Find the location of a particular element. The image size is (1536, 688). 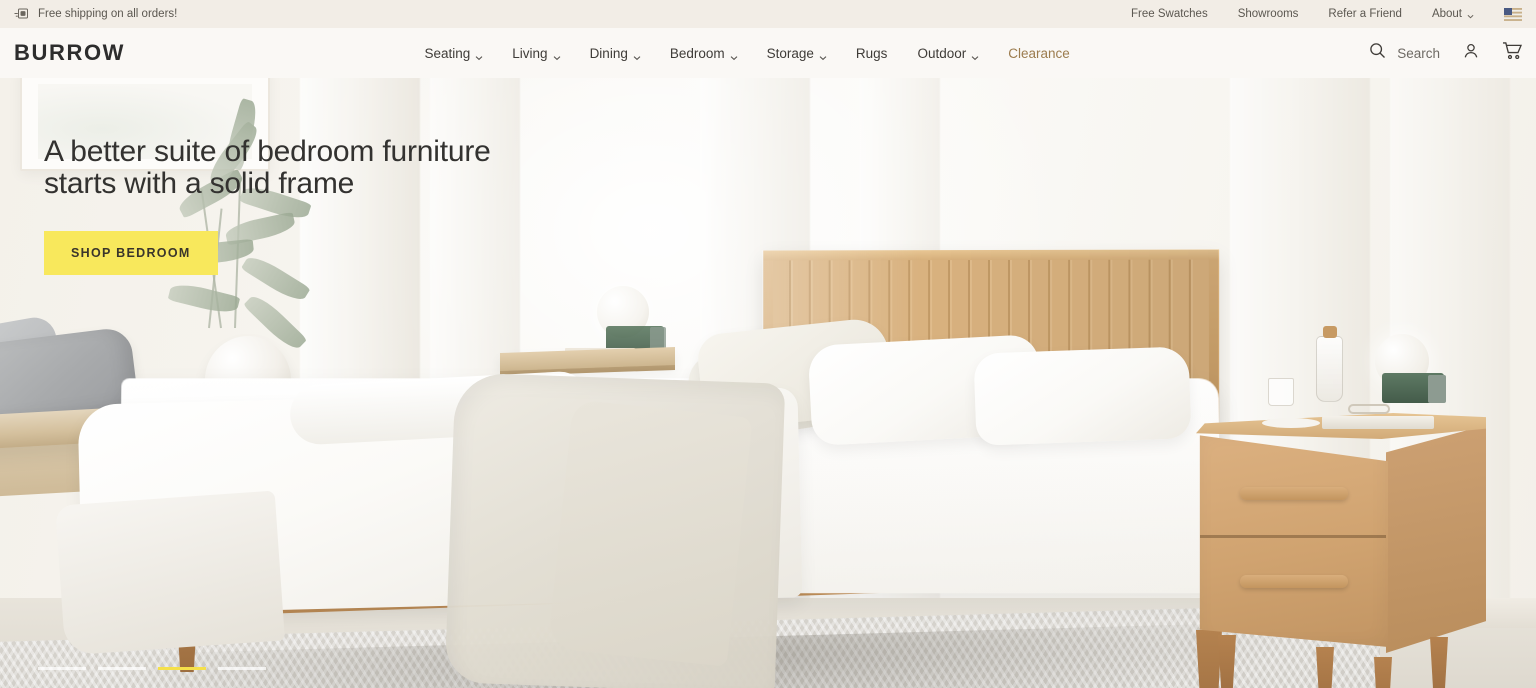

nav-item-outdoor: Outdoor is located at coordinates (948, 53).